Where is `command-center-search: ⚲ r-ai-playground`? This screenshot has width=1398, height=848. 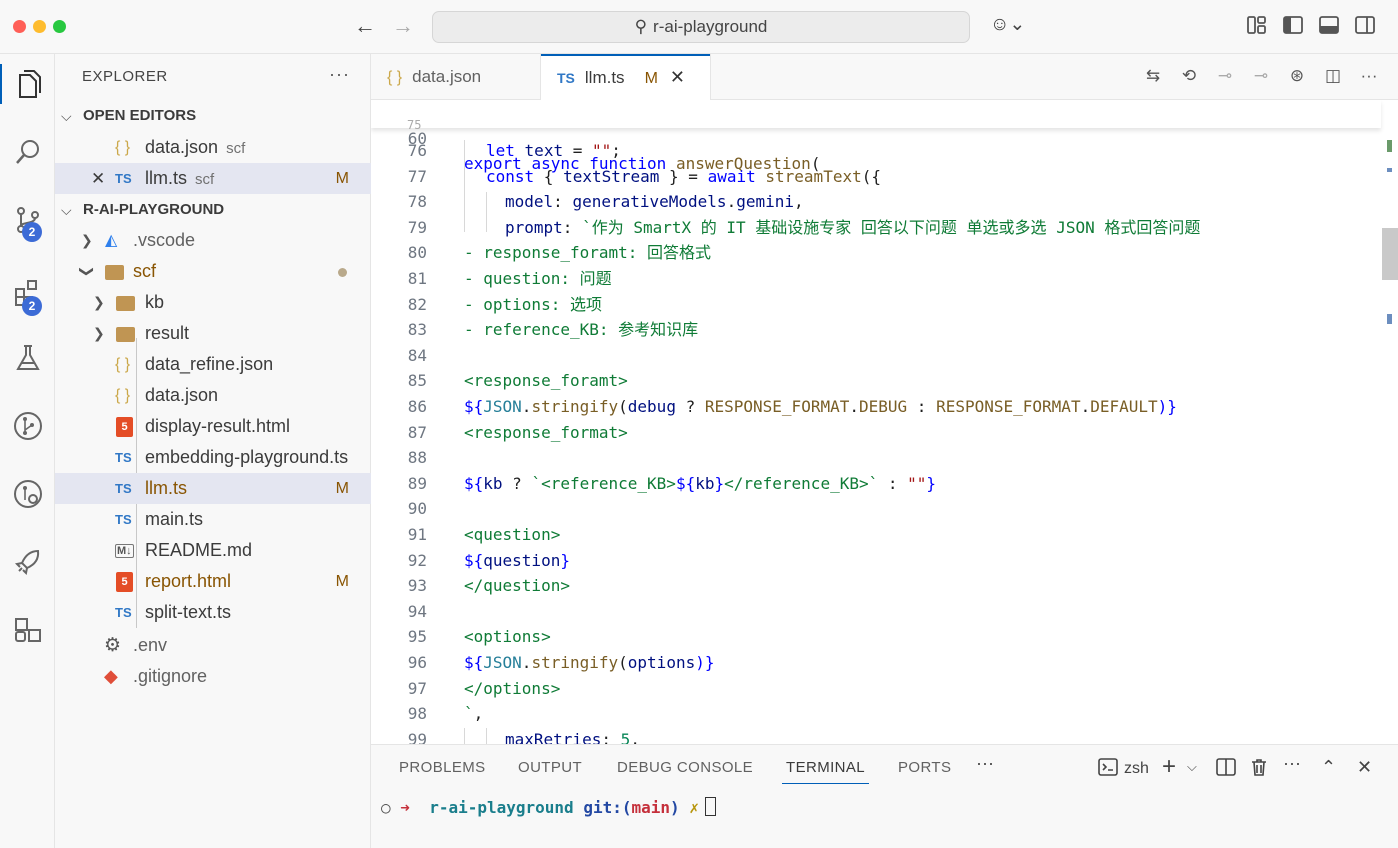 command-center-search: ⚲ r-ai-playground is located at coordinates (701, 27).